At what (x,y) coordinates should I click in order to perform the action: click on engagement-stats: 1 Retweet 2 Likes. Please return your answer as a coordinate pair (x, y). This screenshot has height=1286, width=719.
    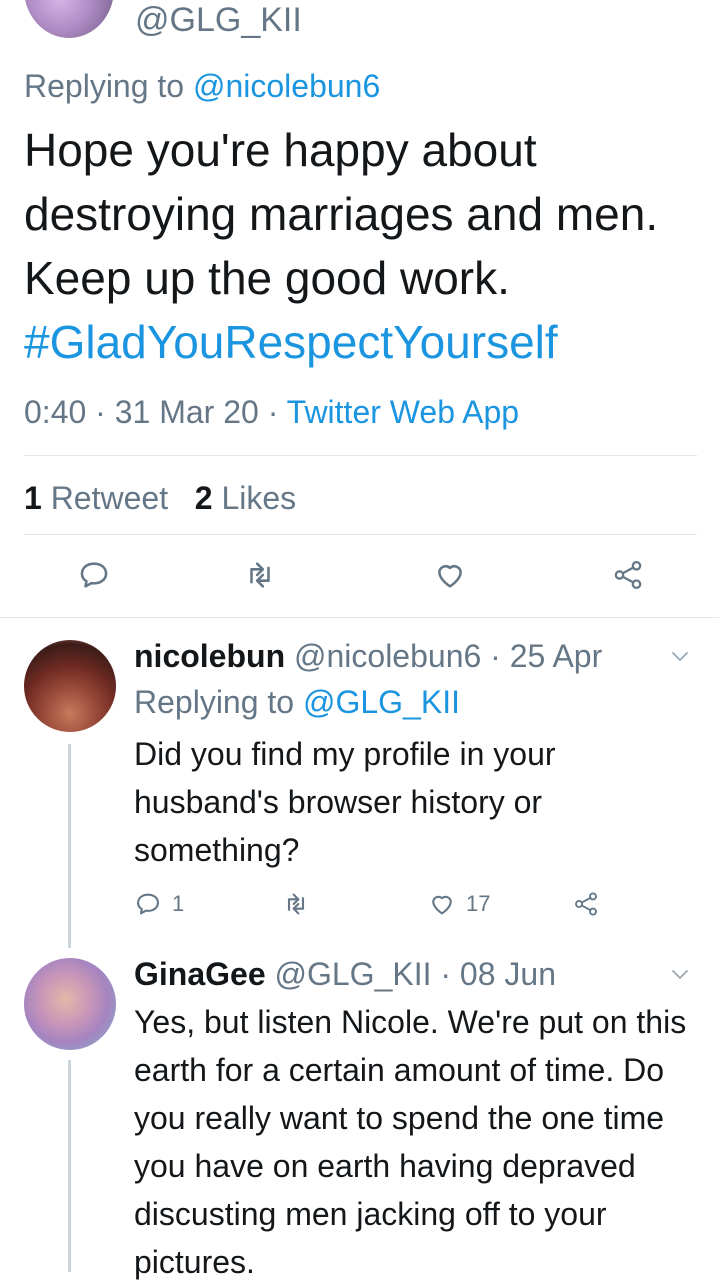
    Looking at the image, I should click on (160, 498).